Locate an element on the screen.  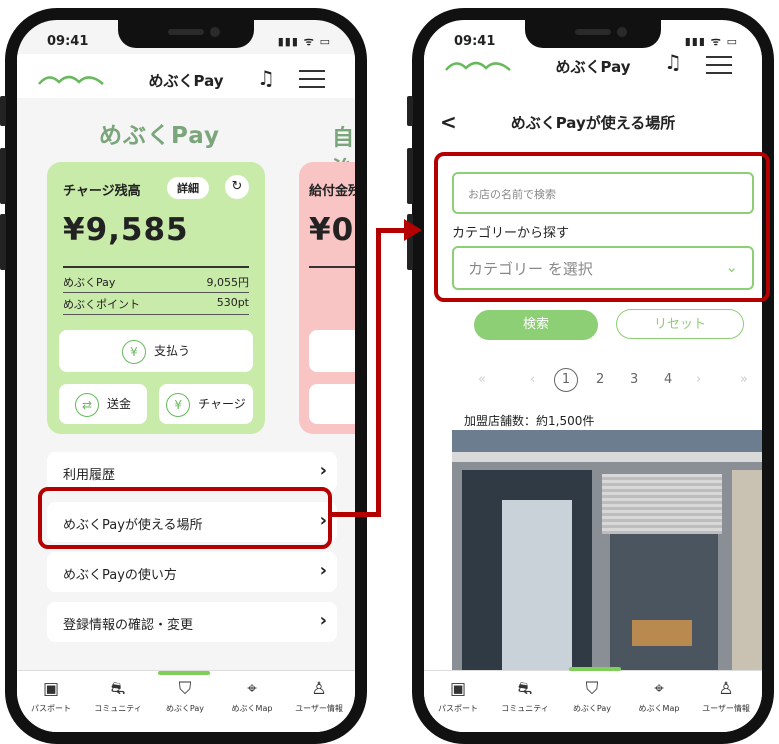
pagination-last: » is located at coordinates (744, 379).